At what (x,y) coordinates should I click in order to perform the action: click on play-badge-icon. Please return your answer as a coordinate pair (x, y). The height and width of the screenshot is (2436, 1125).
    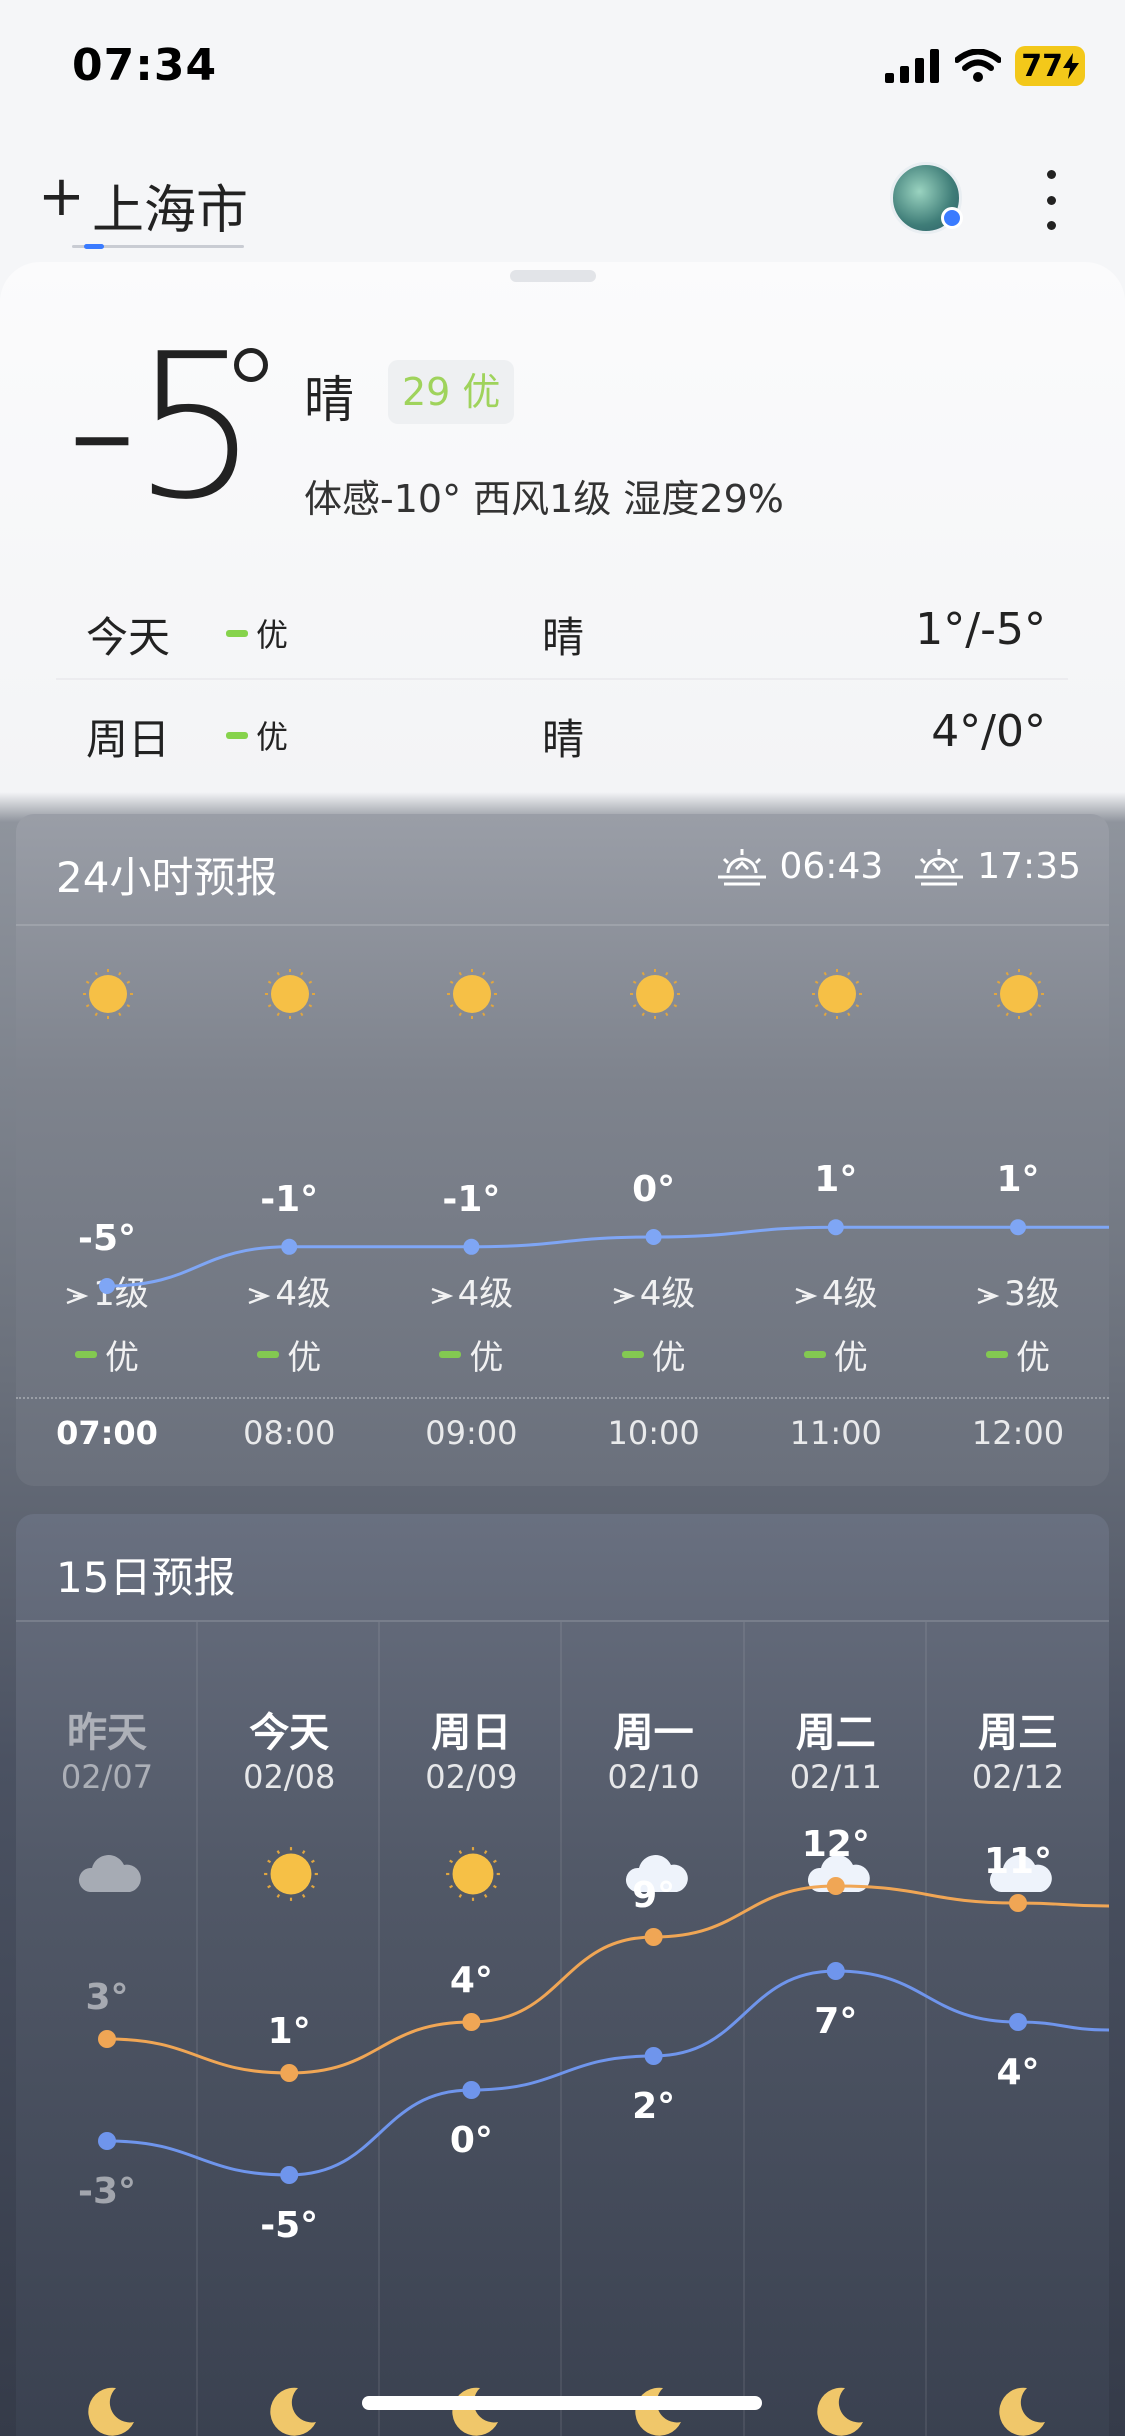
    Looking at the image, I should click on (952, 218).